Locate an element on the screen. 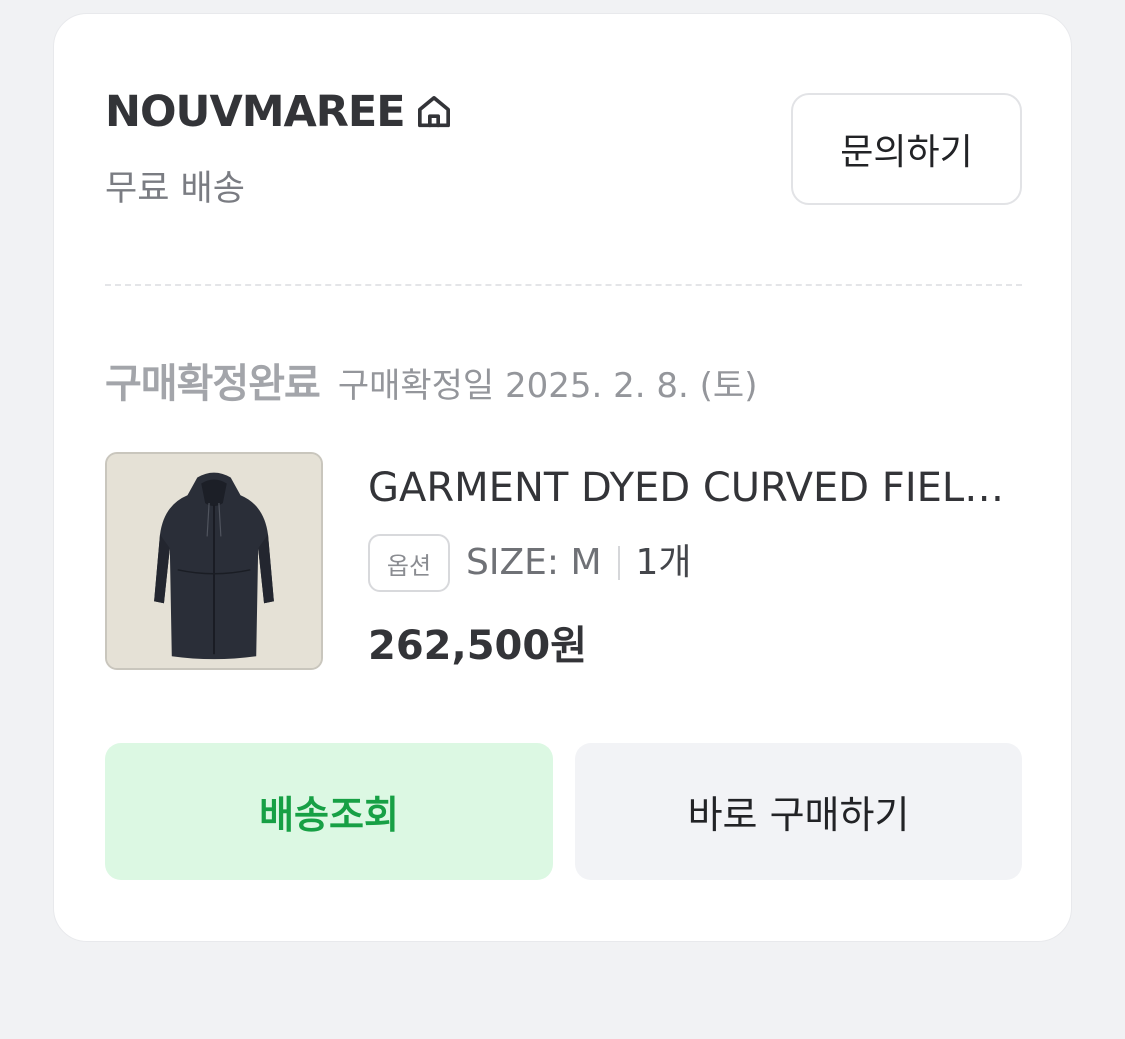 This screenshot has width=1125, height=1039. product-name: GARMENT DYED CURVED FIELD COAT is located at coordinates (693, 488).